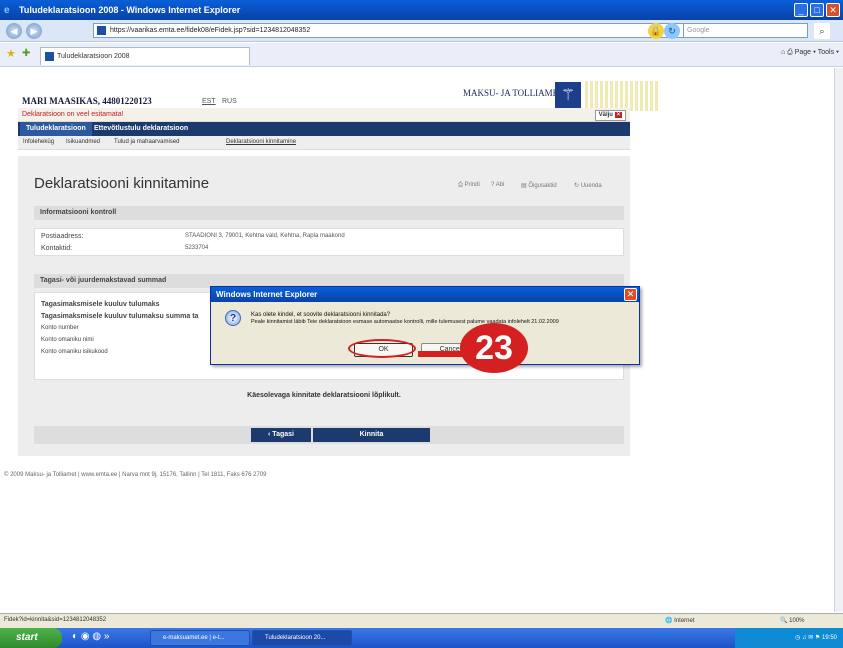 This screenshot has height=648, width=843. I want to click on warning-text: Deklaratsioon on veel esitamata!, so click(73, 114).